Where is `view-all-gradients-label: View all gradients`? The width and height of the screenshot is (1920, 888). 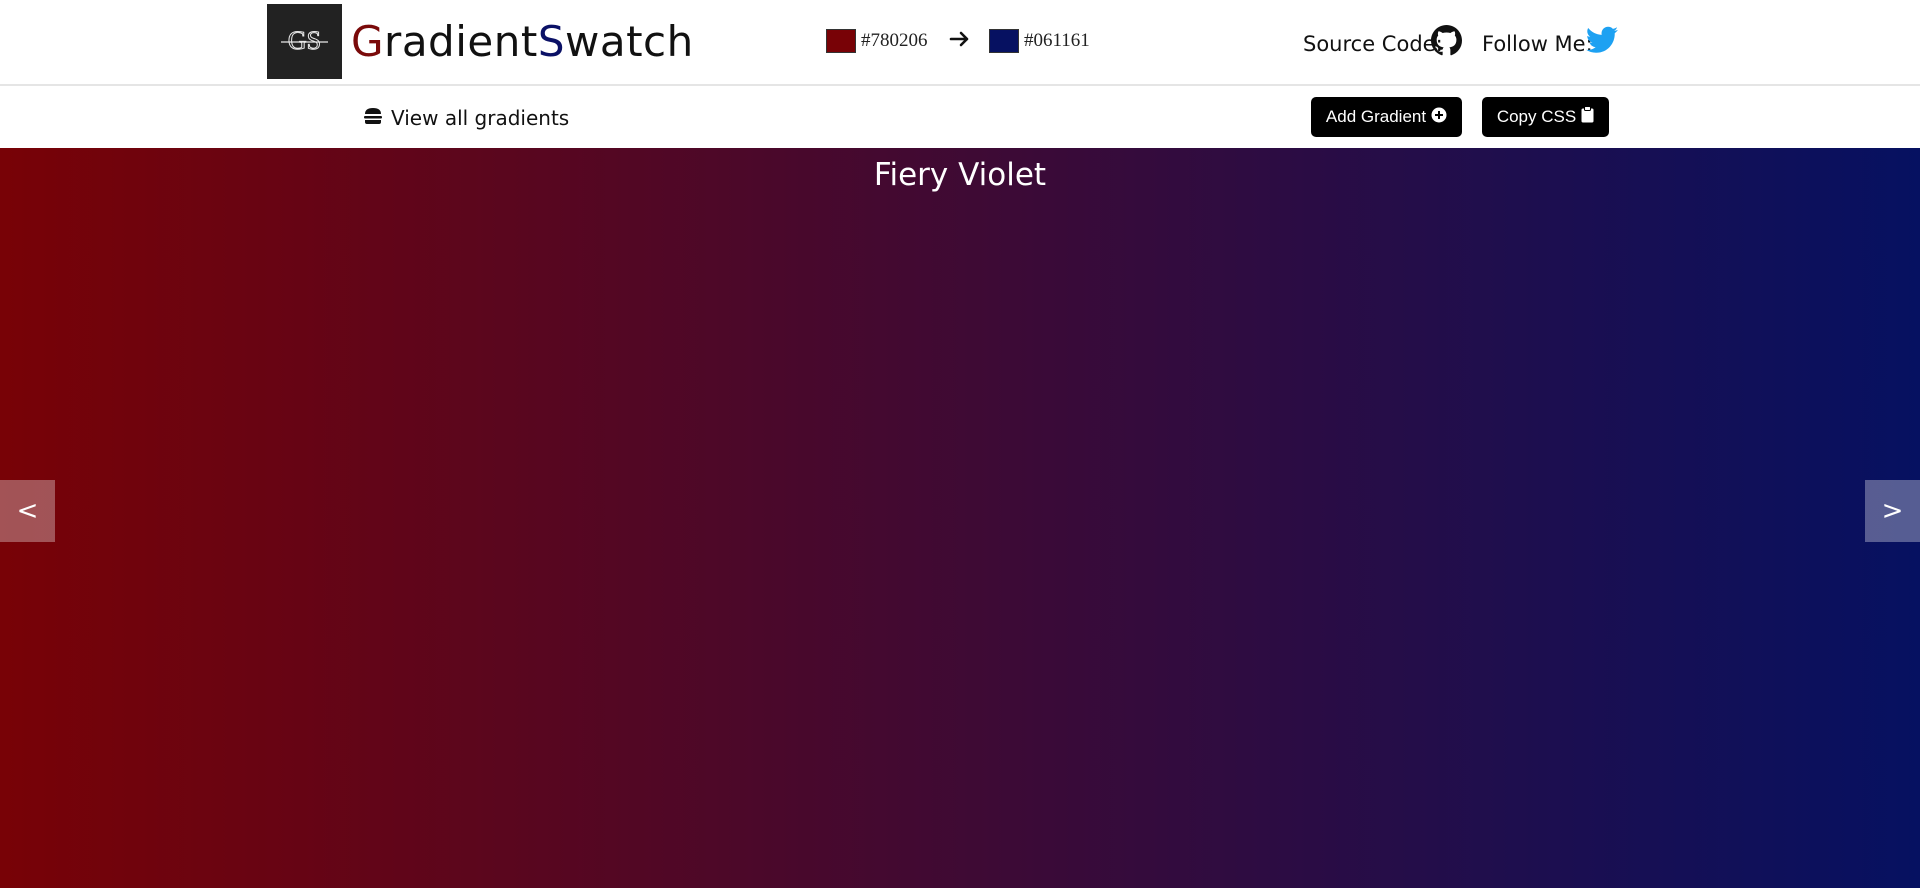
view-all-gradients-label: View all gradients is located at coordinates (480, 118).